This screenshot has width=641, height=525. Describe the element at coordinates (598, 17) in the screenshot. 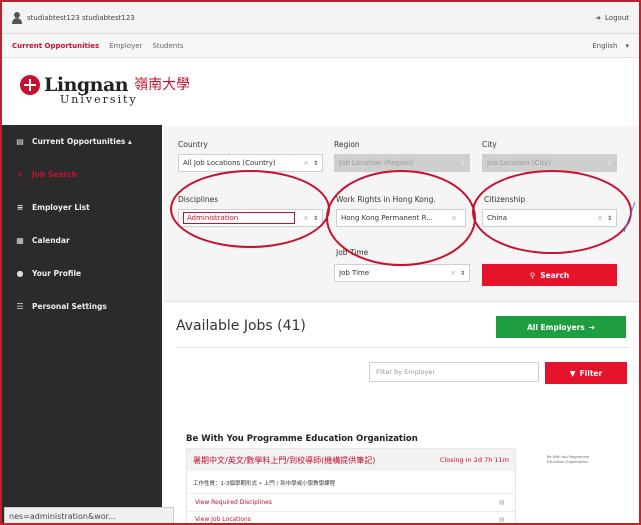

I see `logout-icon: ➜` at that location.